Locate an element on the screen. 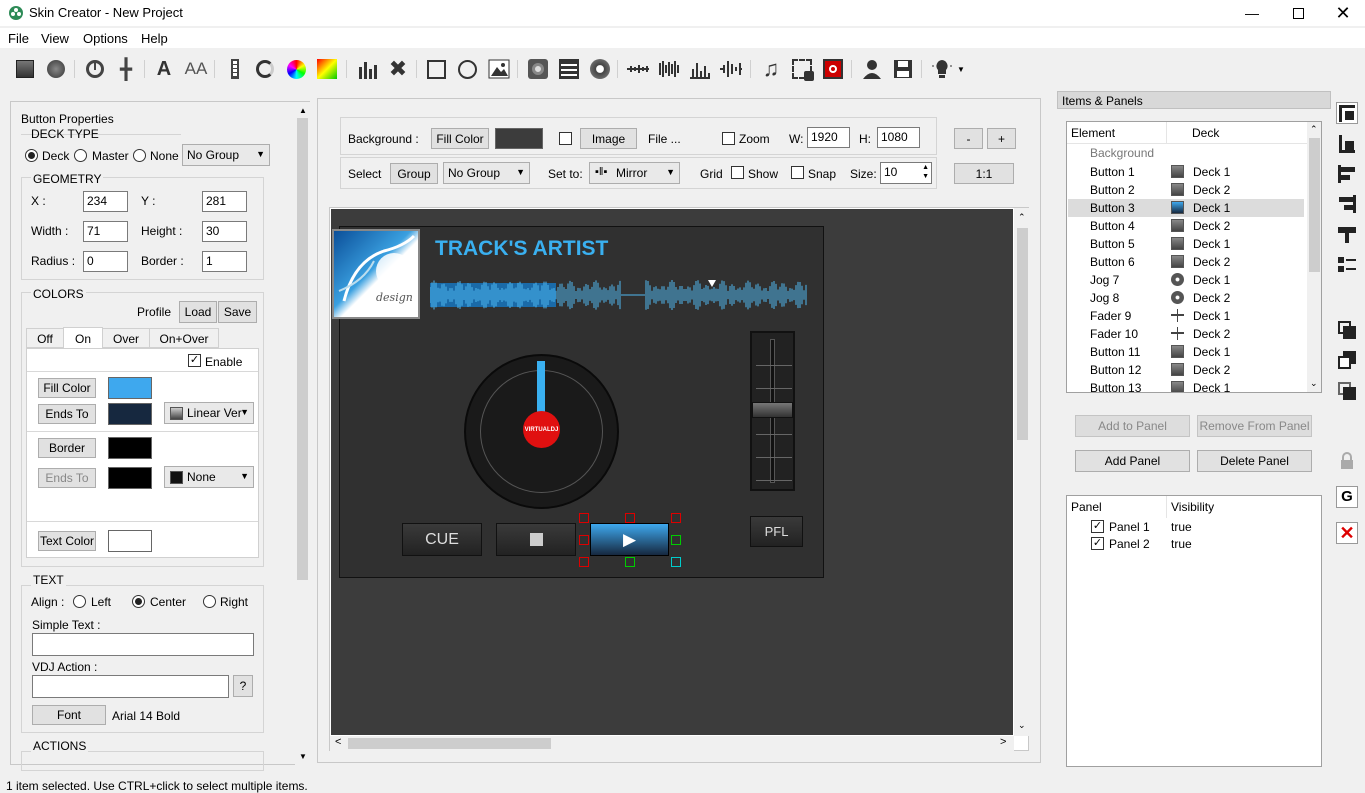 This screenshot has height=793, width=1365. album-art: design is located at coordinates (376, 274).